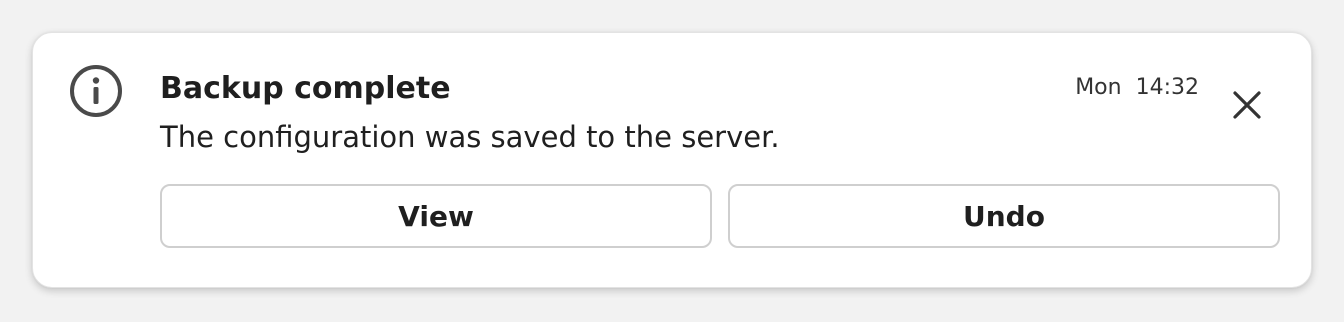 The width and height of the screenshot is (1344, 322). I want to click on notification-timestamp: Mon 14:32, so click(1137, 88).